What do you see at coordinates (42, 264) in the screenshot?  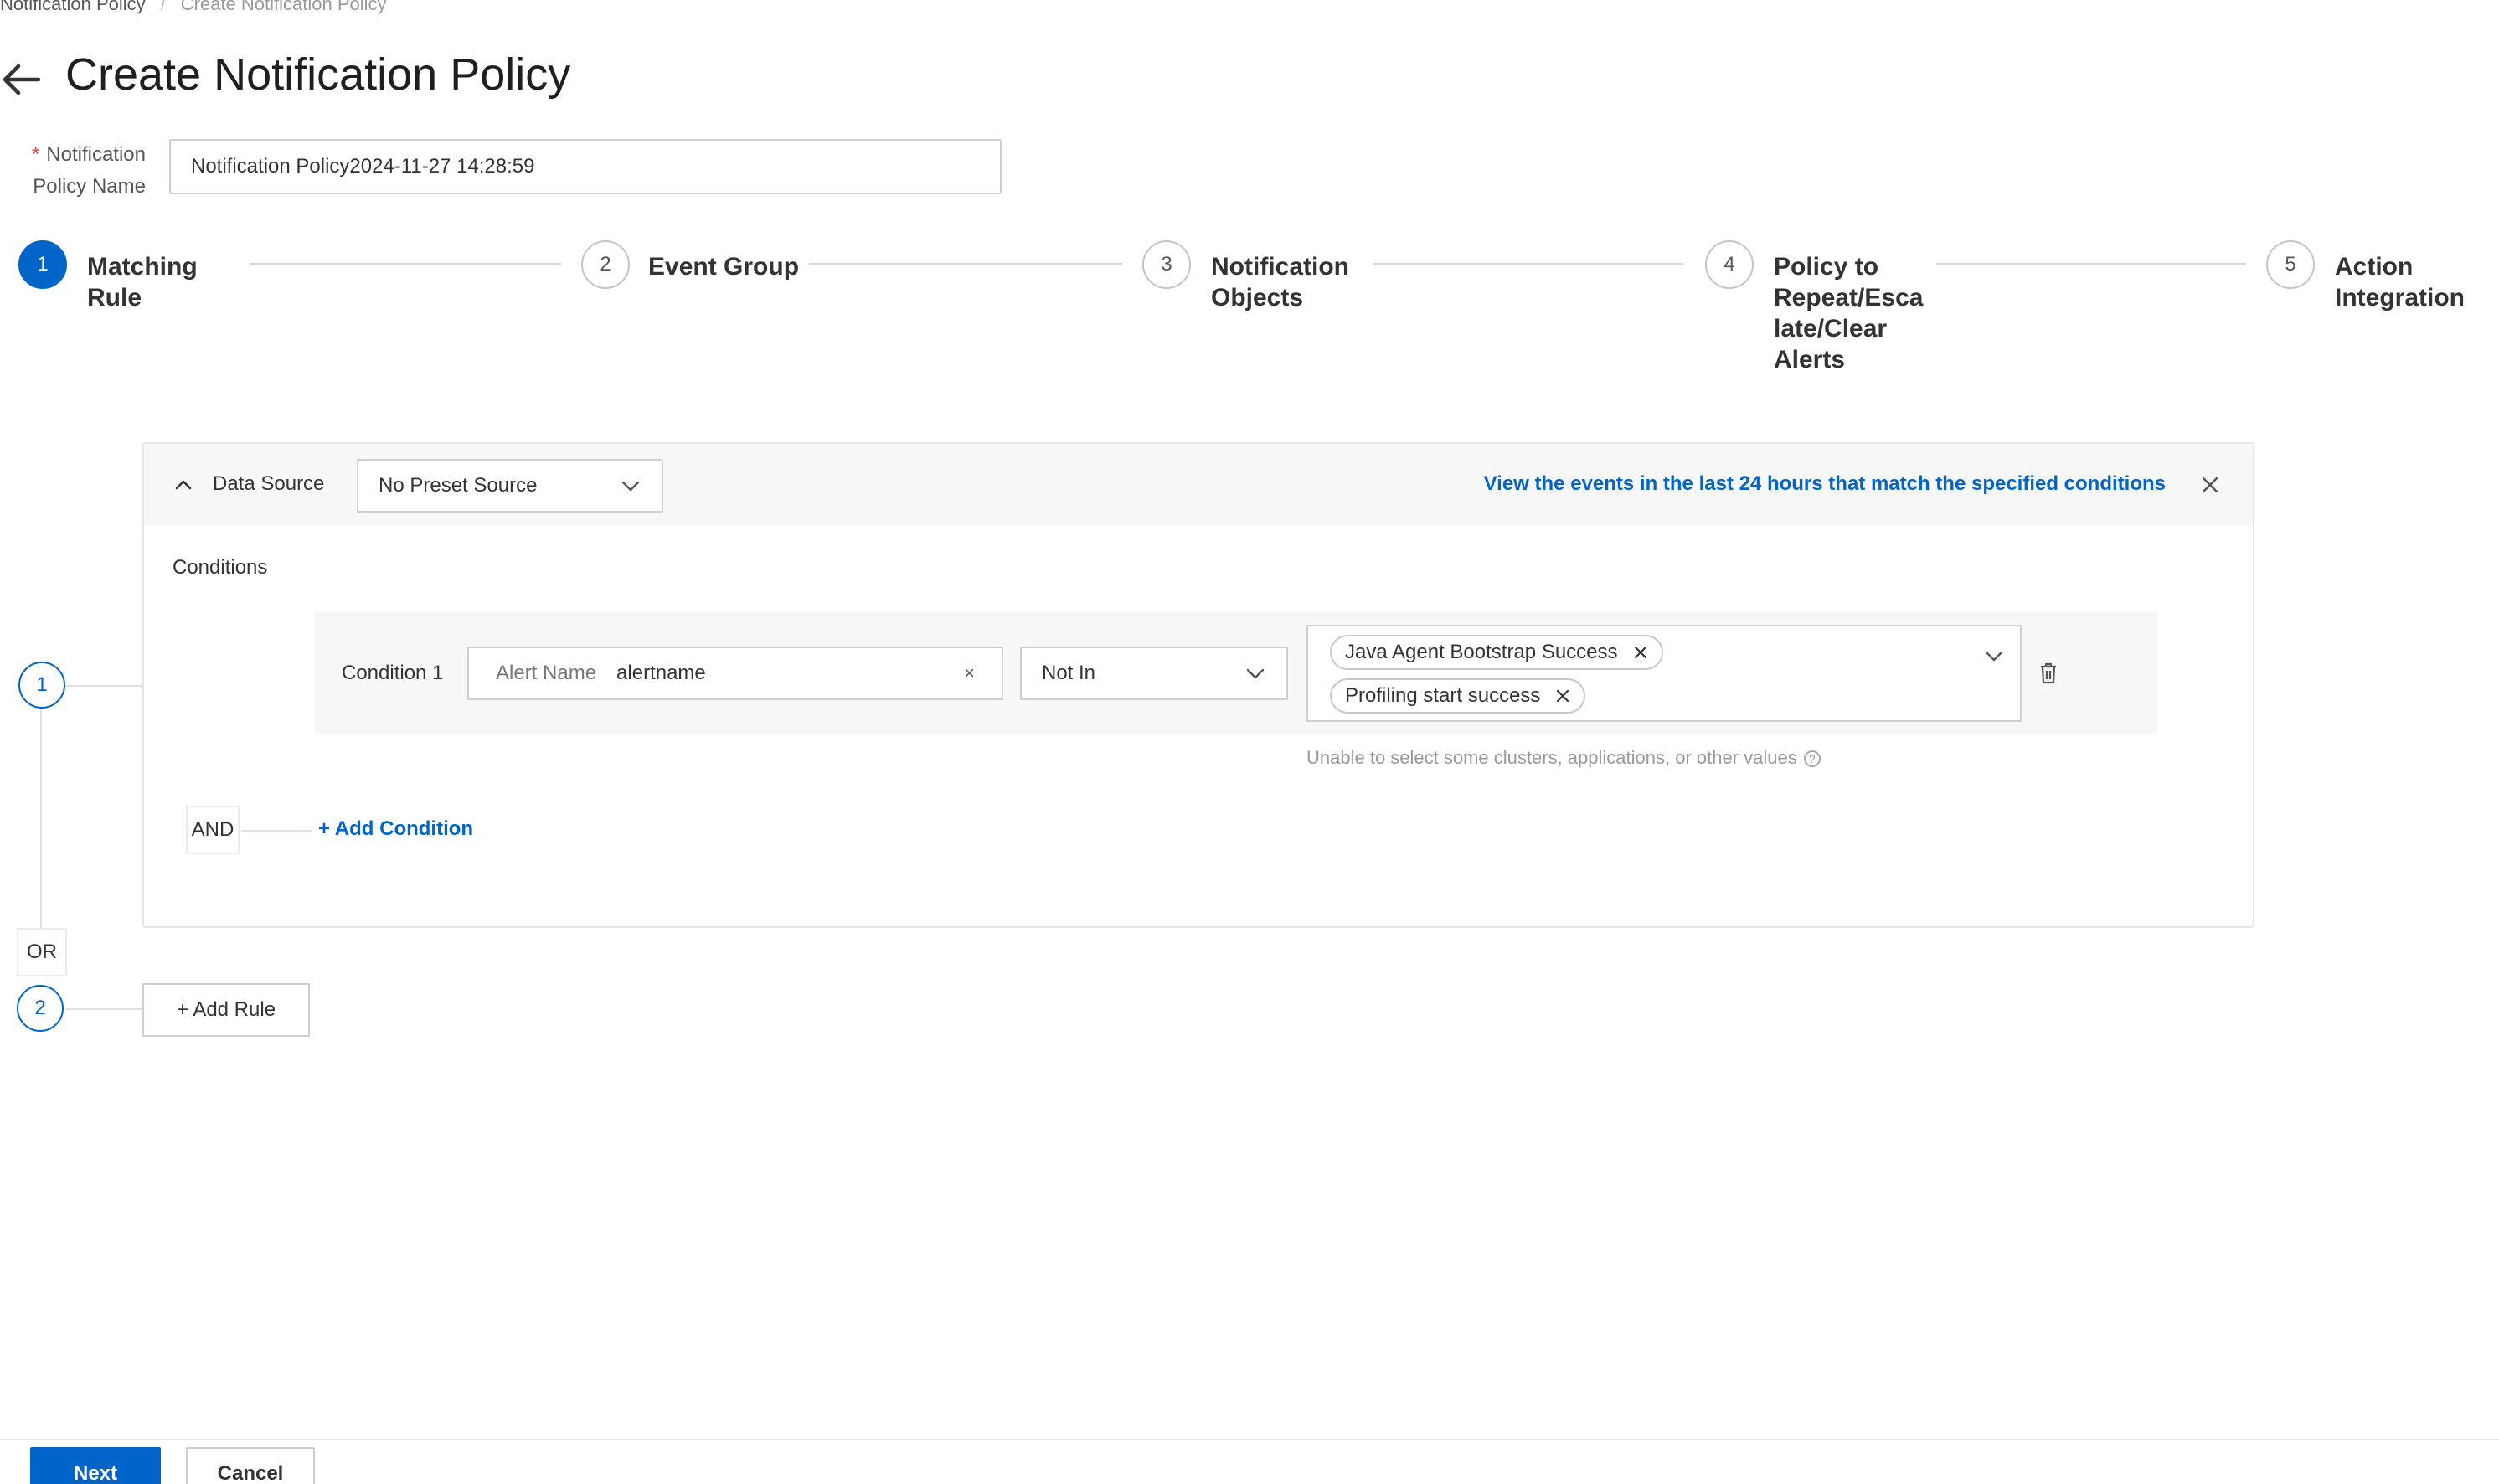 I see `step-1-circle: 1` at bounding box center [42, 264].